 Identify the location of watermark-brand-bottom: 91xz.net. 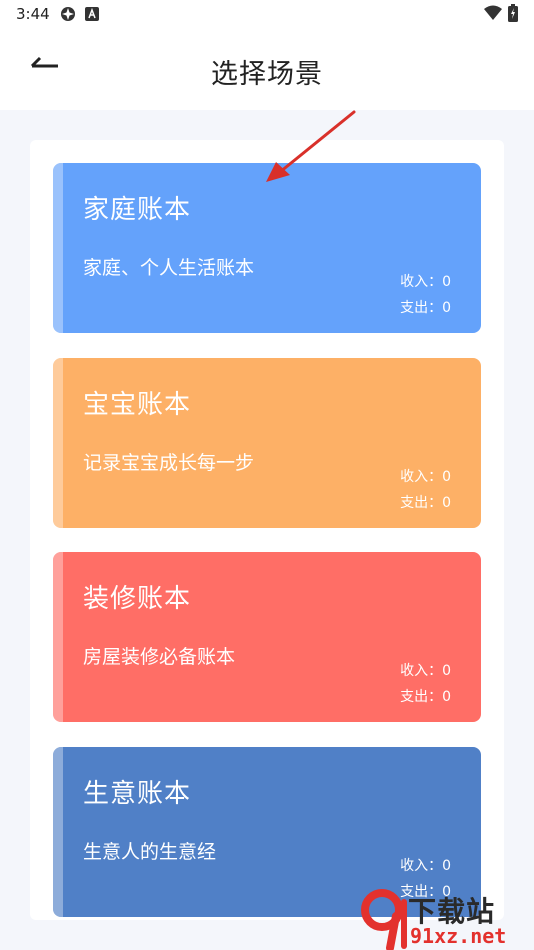
(458, 936).